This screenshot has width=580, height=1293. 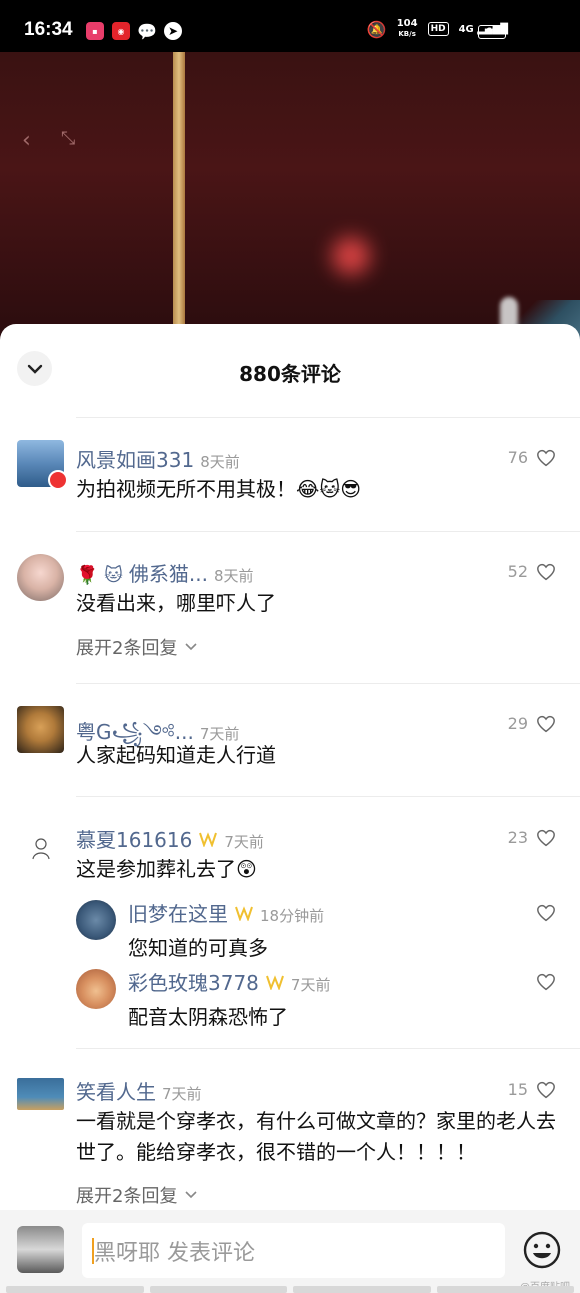 What do you see at coordinates (517, 723) in the screenshot?
I see `like-count: 29` at bounding box center [517, 723].